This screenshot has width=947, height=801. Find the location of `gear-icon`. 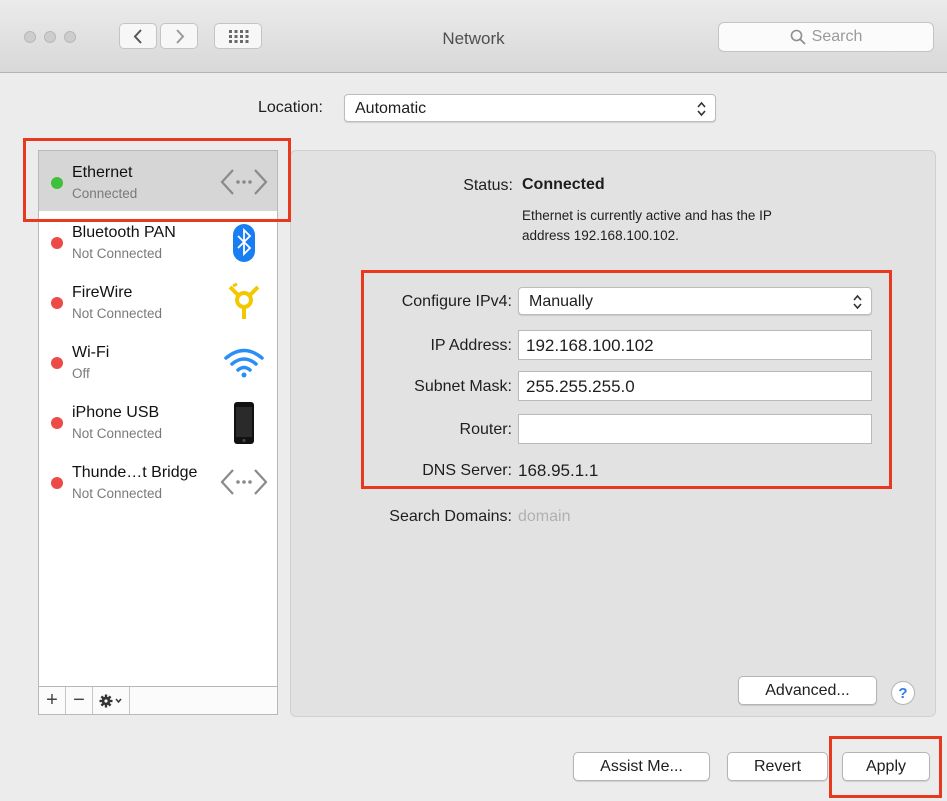

gear-icon is located at coordinates (110, 700).